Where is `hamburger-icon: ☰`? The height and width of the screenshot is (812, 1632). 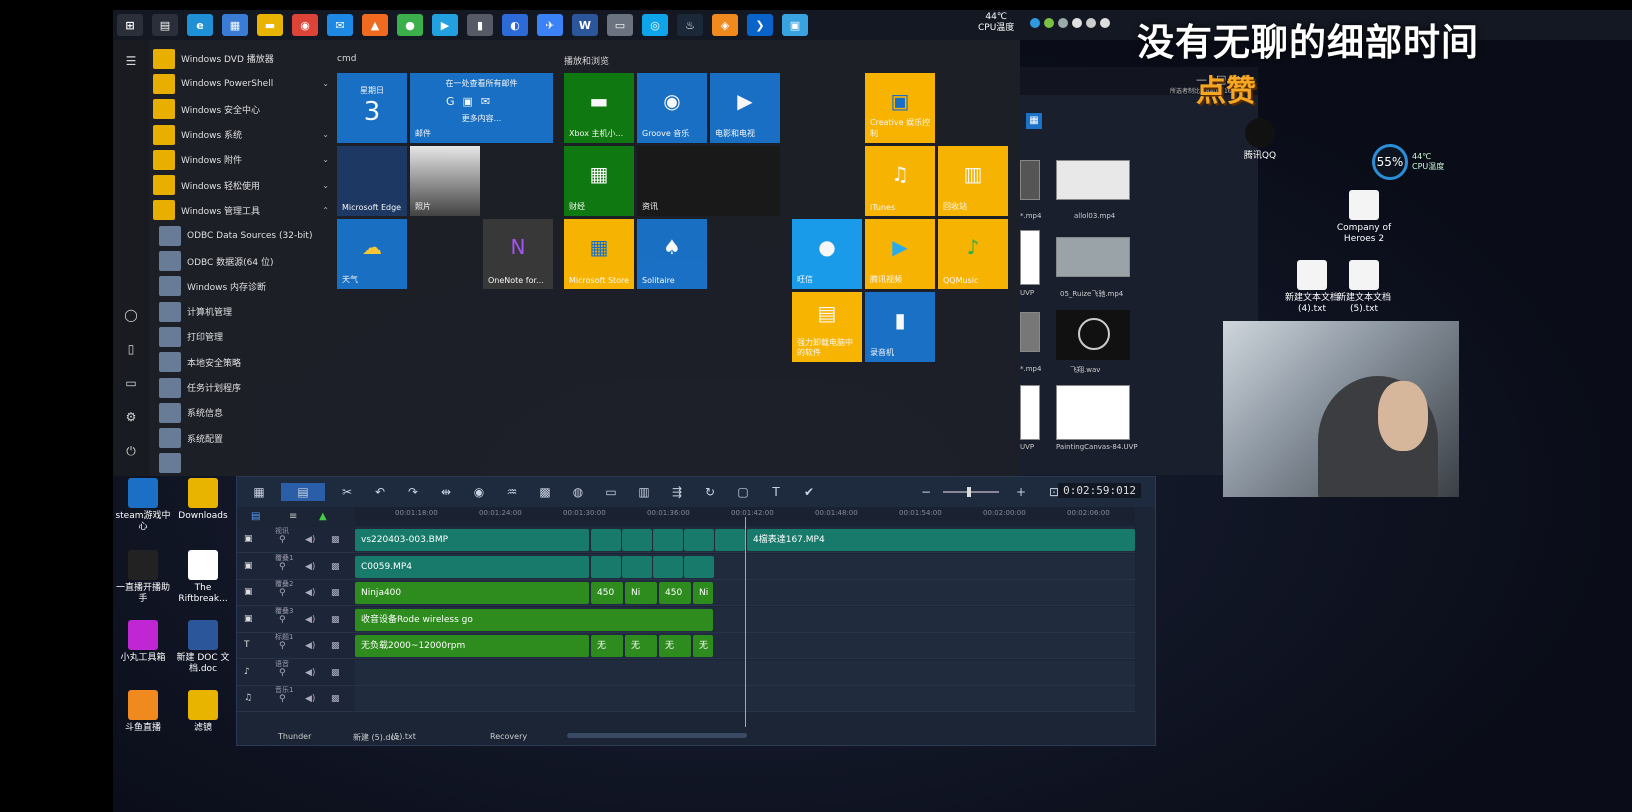 hamburger-icon: ☰ is located at coordinates (131, 62).